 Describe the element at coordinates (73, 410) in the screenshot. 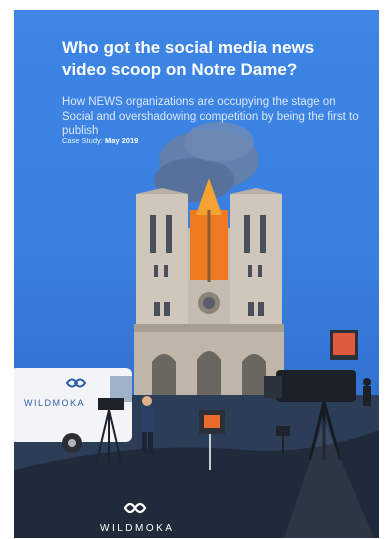

I see `news-van` at that location.